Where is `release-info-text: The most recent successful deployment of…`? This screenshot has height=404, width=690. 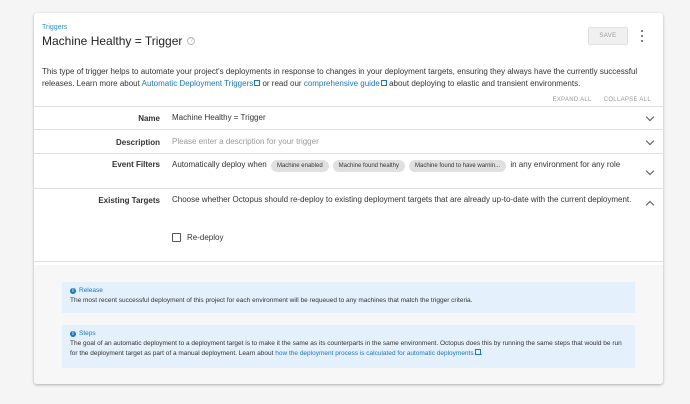
release-info-text: The most recent successful deployment of… is located at coordinates (271, 300).